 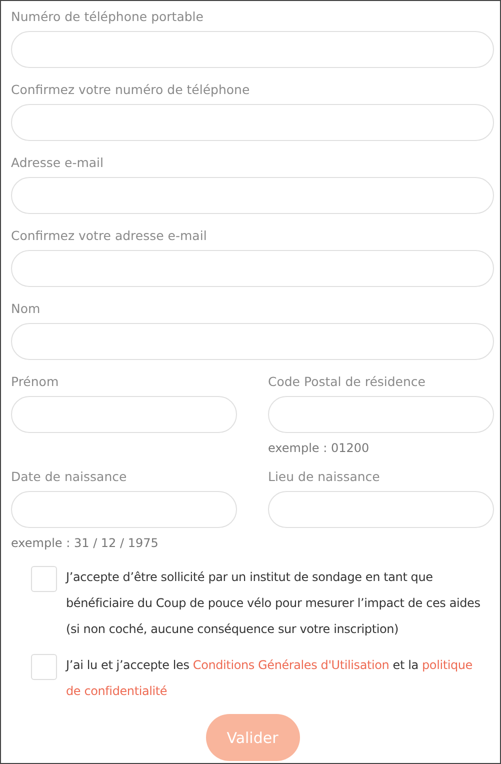 What do you see at coordinates (131, 90) in the screenshot?
I see `field-label: Confirmez votre numéro de téléphone` at bounding box center [131, 90].